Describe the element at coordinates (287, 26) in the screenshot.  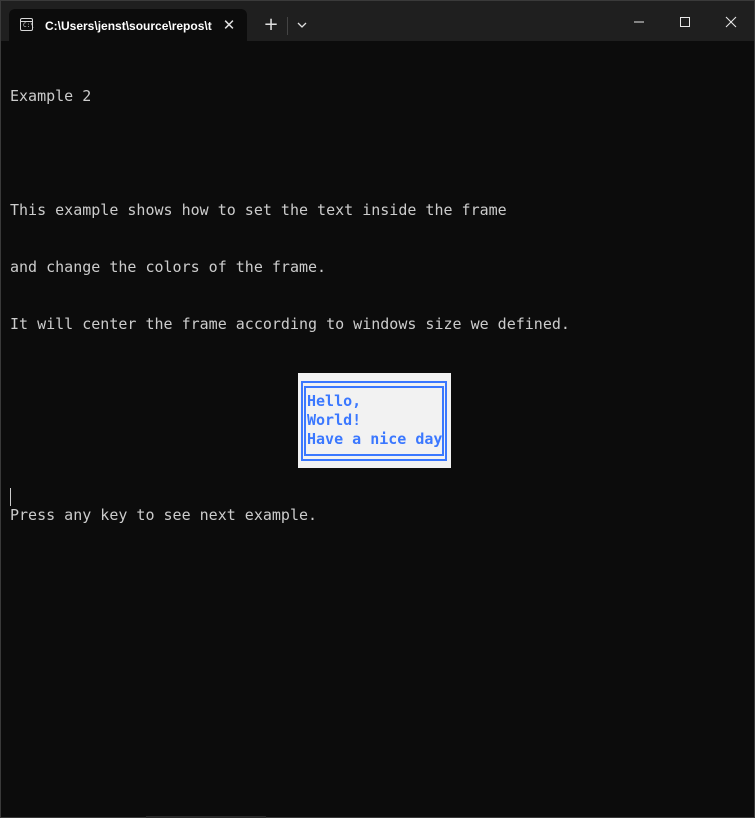
I see `tab-divider` at that location.